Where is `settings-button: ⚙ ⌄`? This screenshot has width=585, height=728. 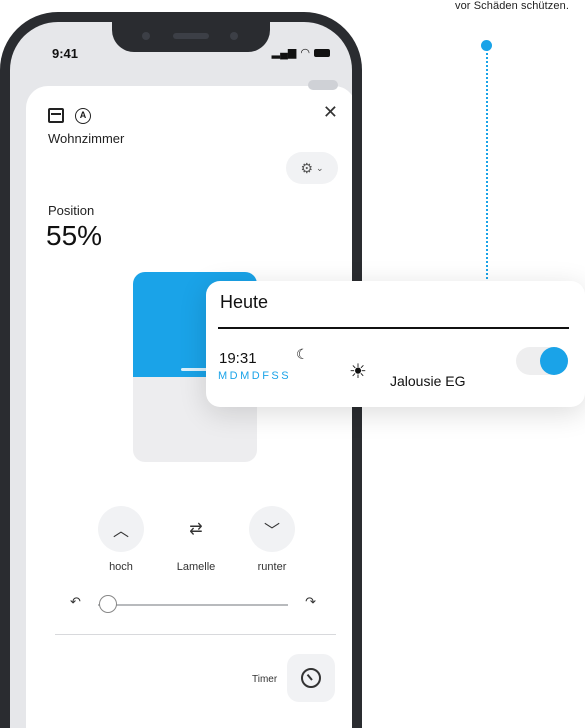 settings-button: ⚙ ⌄ is located at coordinates (312, 168).